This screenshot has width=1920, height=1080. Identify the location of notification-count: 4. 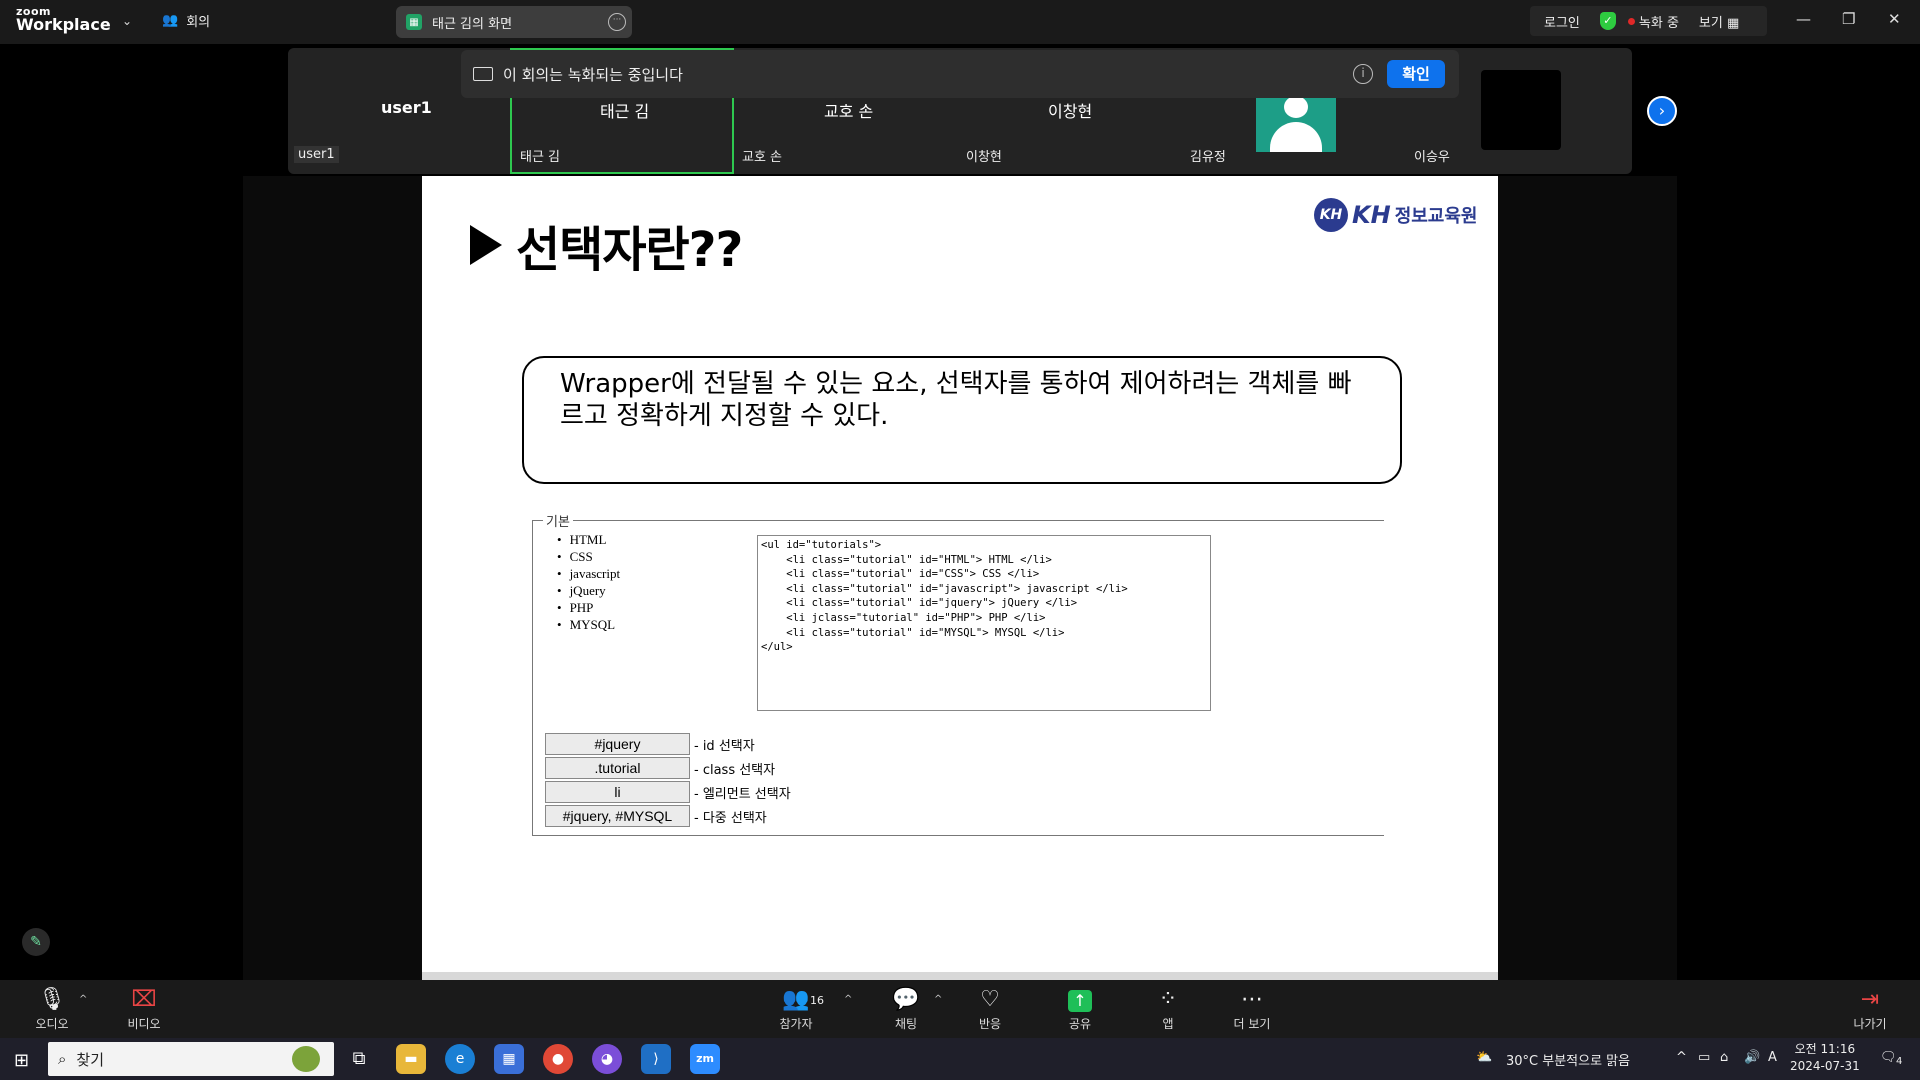
(1899, 1061).